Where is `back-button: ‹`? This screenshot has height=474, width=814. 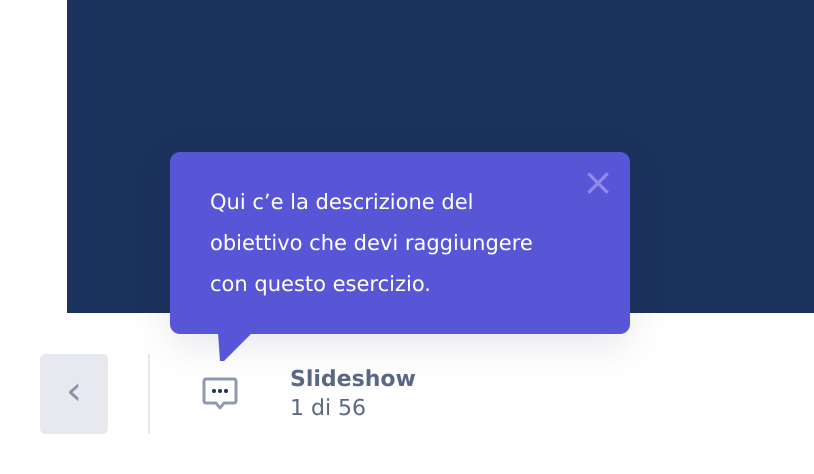 back-button: ‹ is located at coordinates (74, 394).